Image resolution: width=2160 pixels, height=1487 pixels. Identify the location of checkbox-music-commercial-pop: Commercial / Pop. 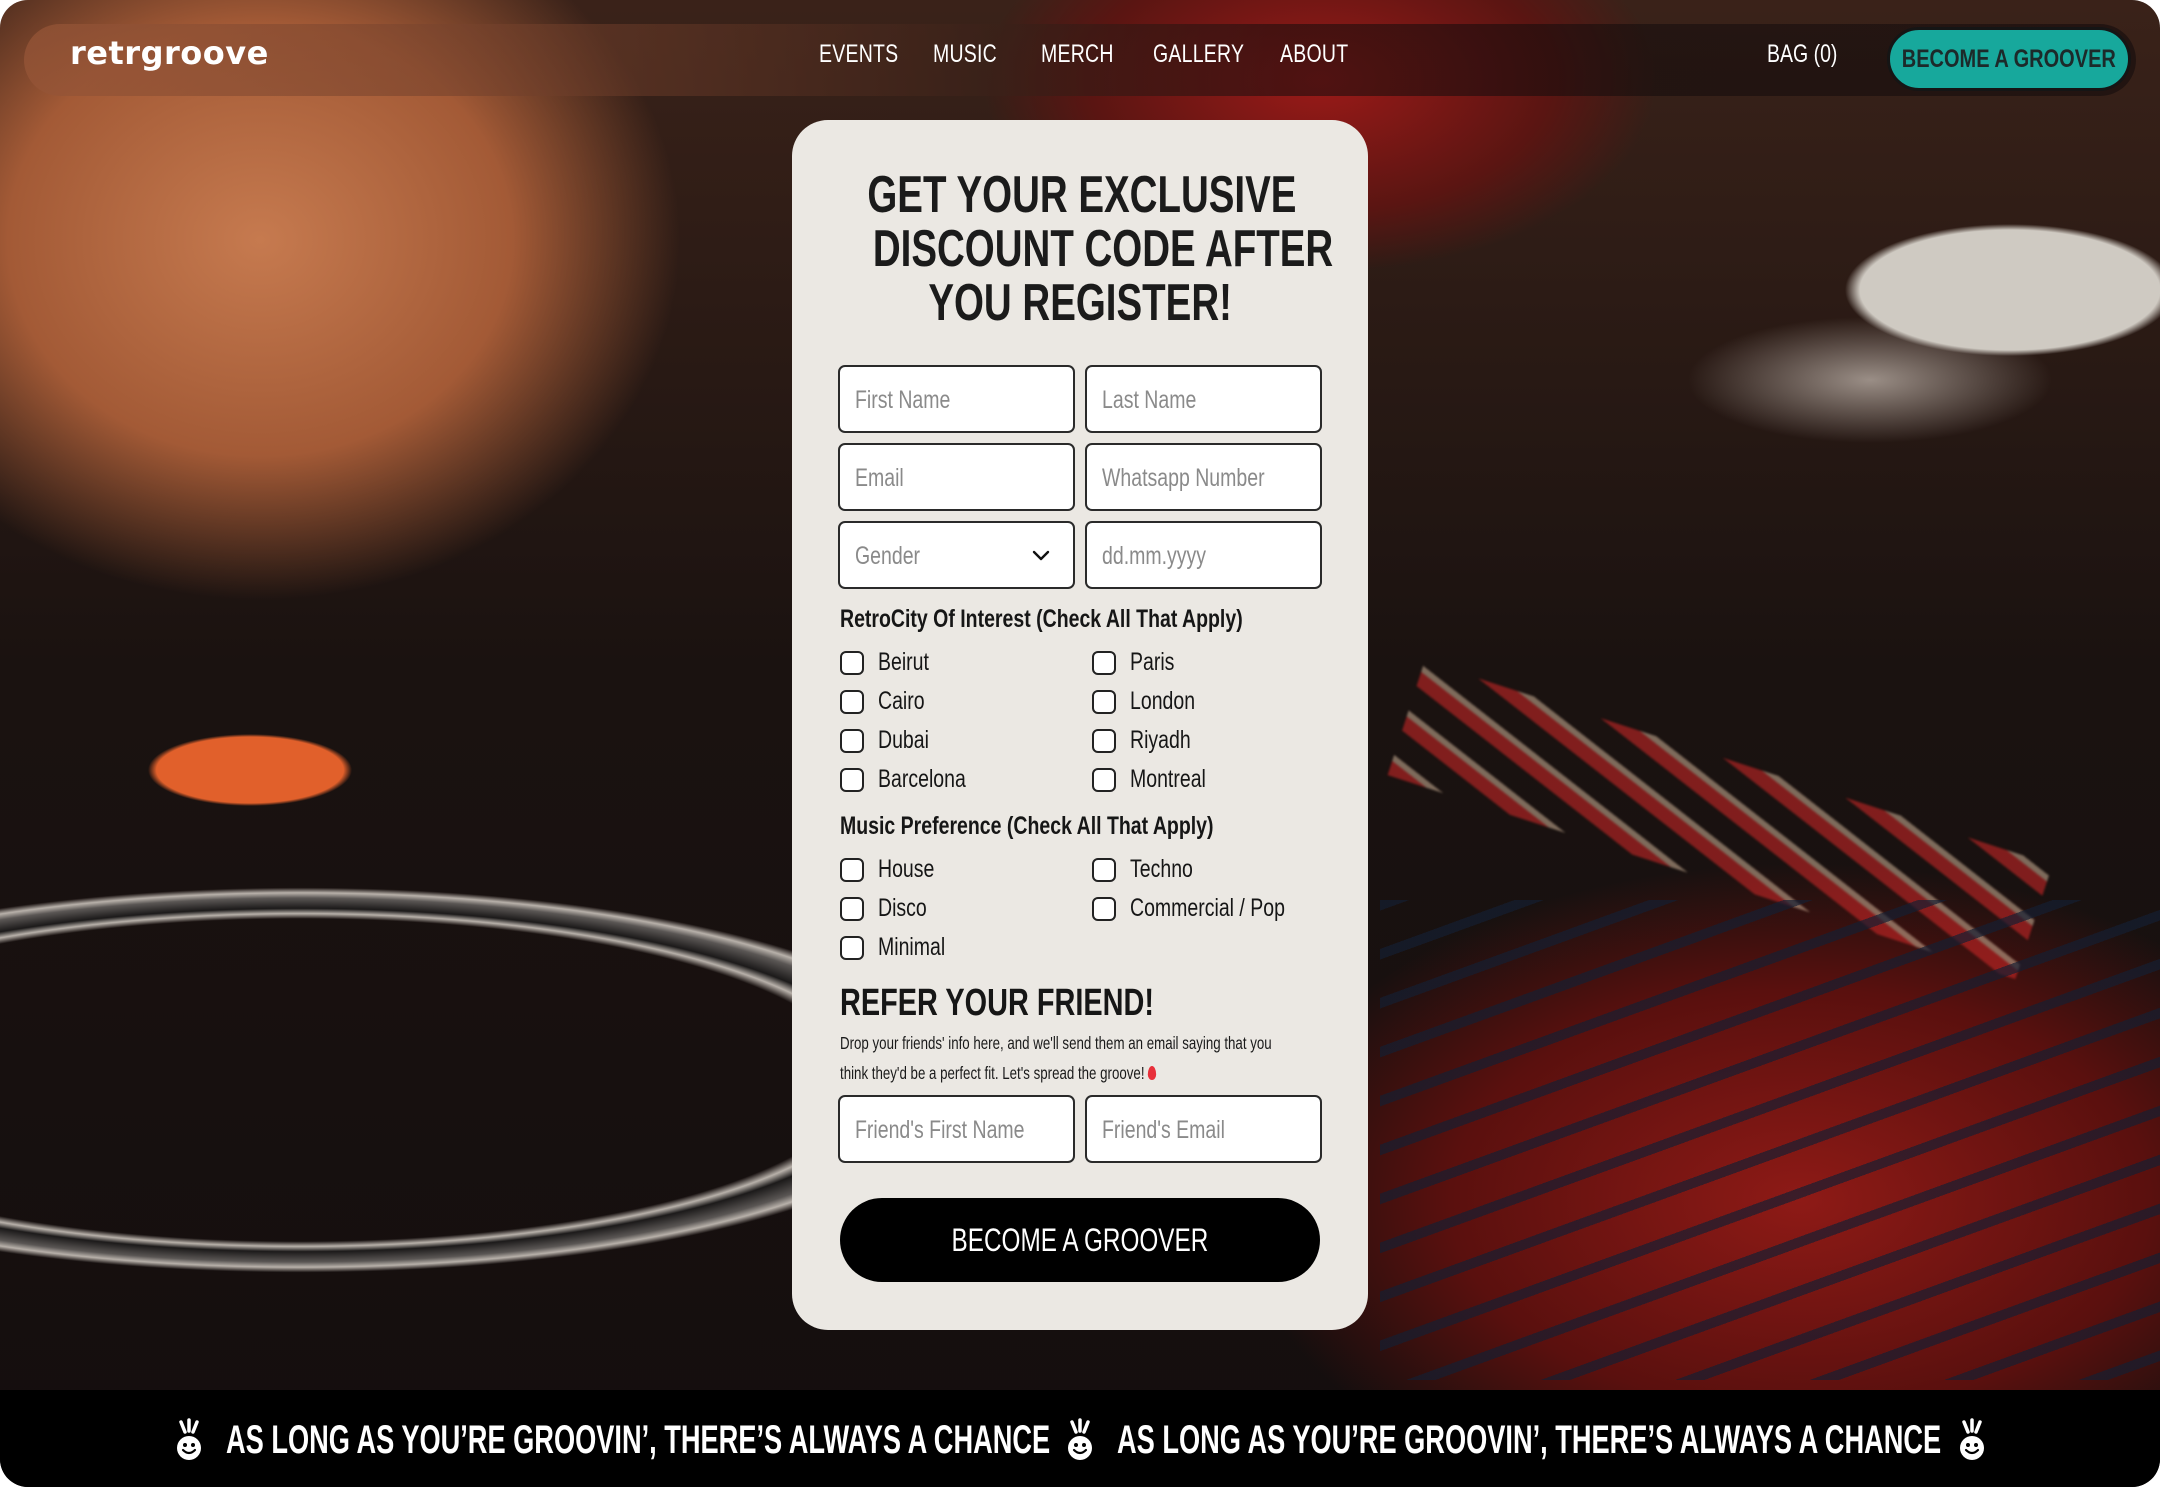
(1210, 908).